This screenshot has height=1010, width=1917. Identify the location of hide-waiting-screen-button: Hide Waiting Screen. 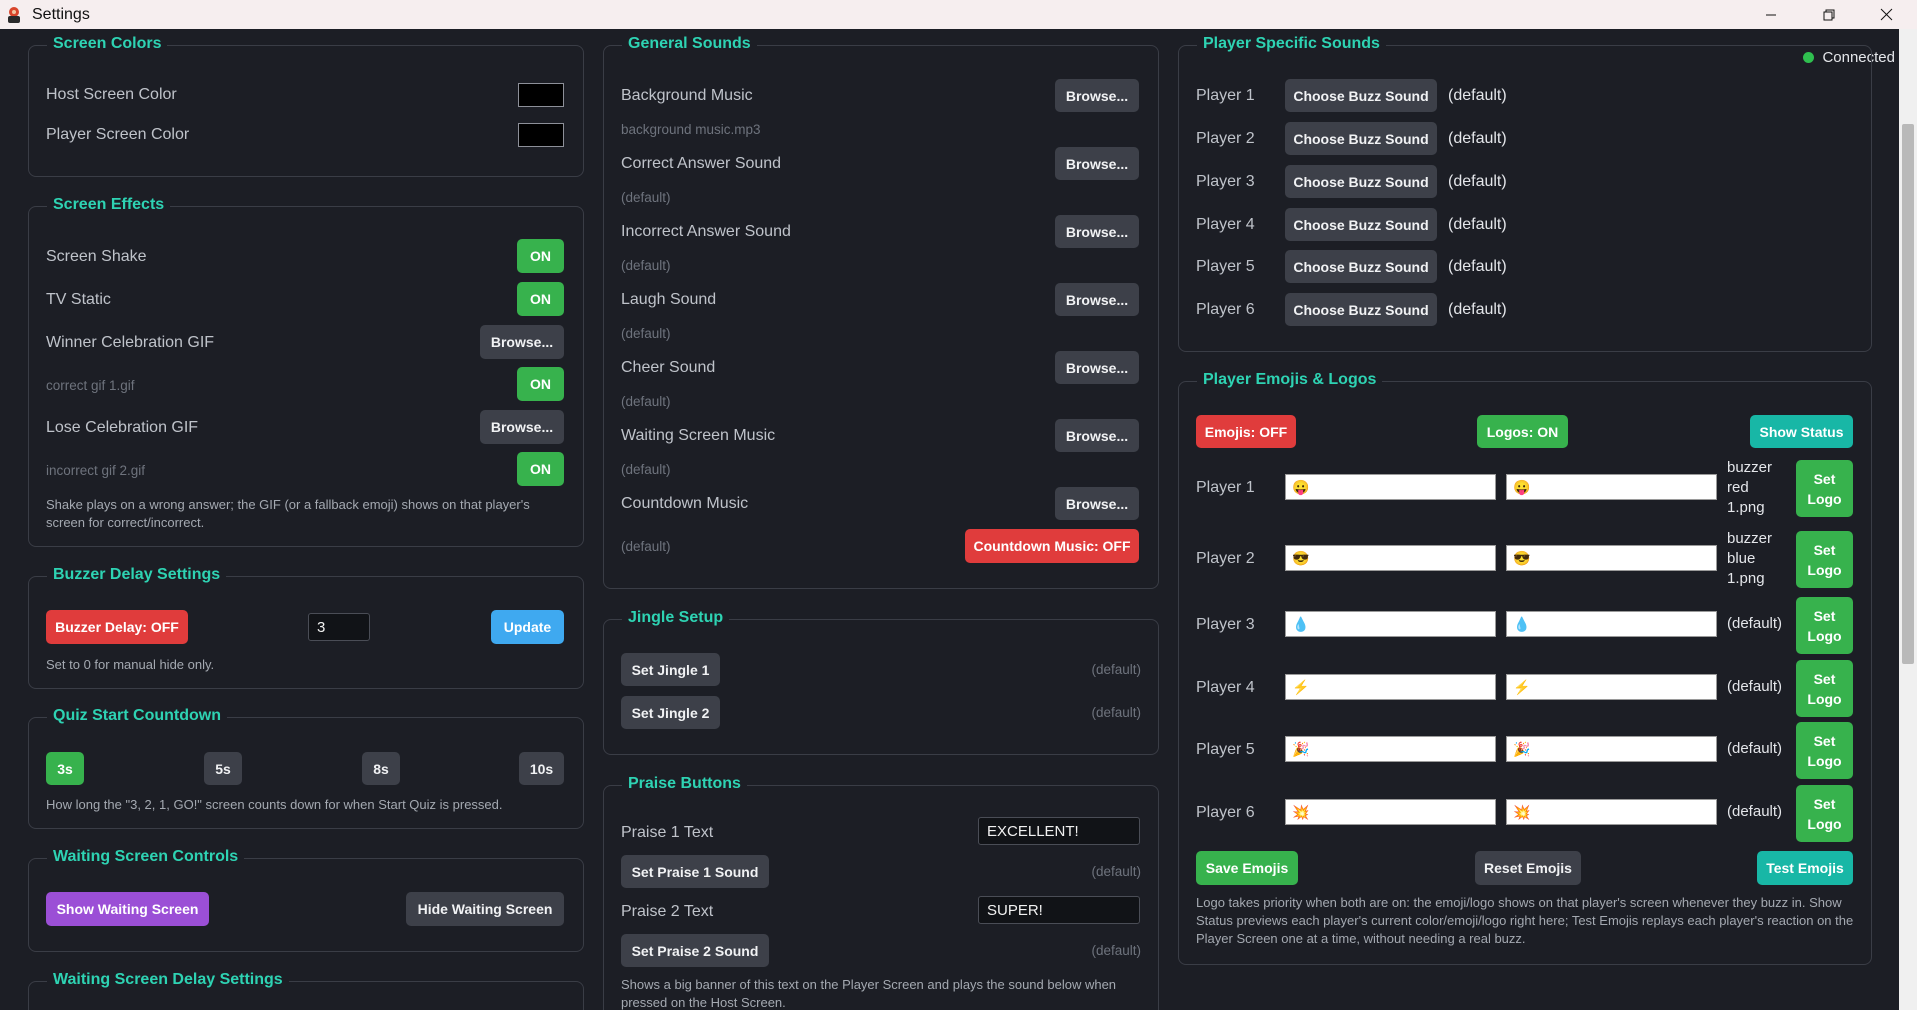
(485, 909).